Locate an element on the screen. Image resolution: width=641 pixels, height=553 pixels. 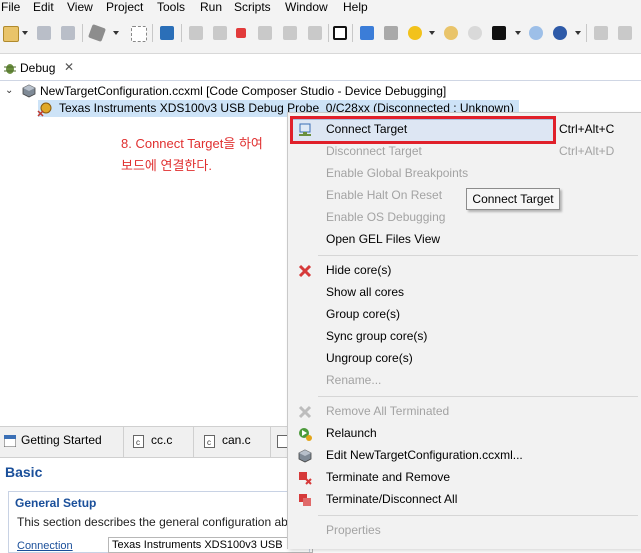
bug-icon is located at coordinates (10, 69).